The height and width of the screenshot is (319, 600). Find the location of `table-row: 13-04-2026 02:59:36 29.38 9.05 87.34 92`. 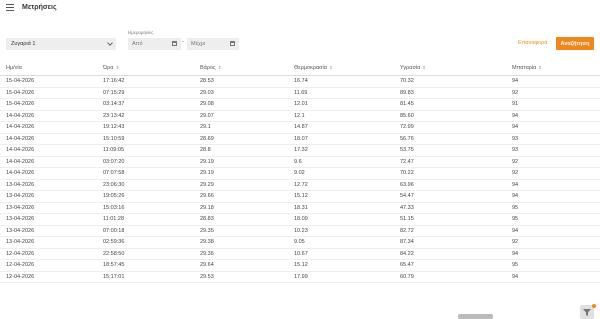

table-row: 13-04-2026 02:59:36 29.38 9.05 87.34 92 is located at coordinates (300, 242).